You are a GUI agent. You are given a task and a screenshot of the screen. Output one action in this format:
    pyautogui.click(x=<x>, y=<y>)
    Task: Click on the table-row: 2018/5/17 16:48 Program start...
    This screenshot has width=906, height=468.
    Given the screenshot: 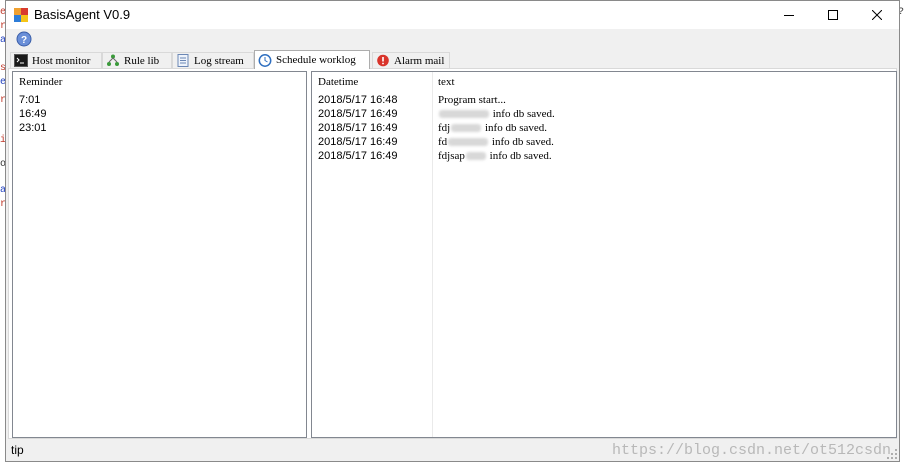 What is the action you would take?
    pyautogui.click(x=604, y=100)
    